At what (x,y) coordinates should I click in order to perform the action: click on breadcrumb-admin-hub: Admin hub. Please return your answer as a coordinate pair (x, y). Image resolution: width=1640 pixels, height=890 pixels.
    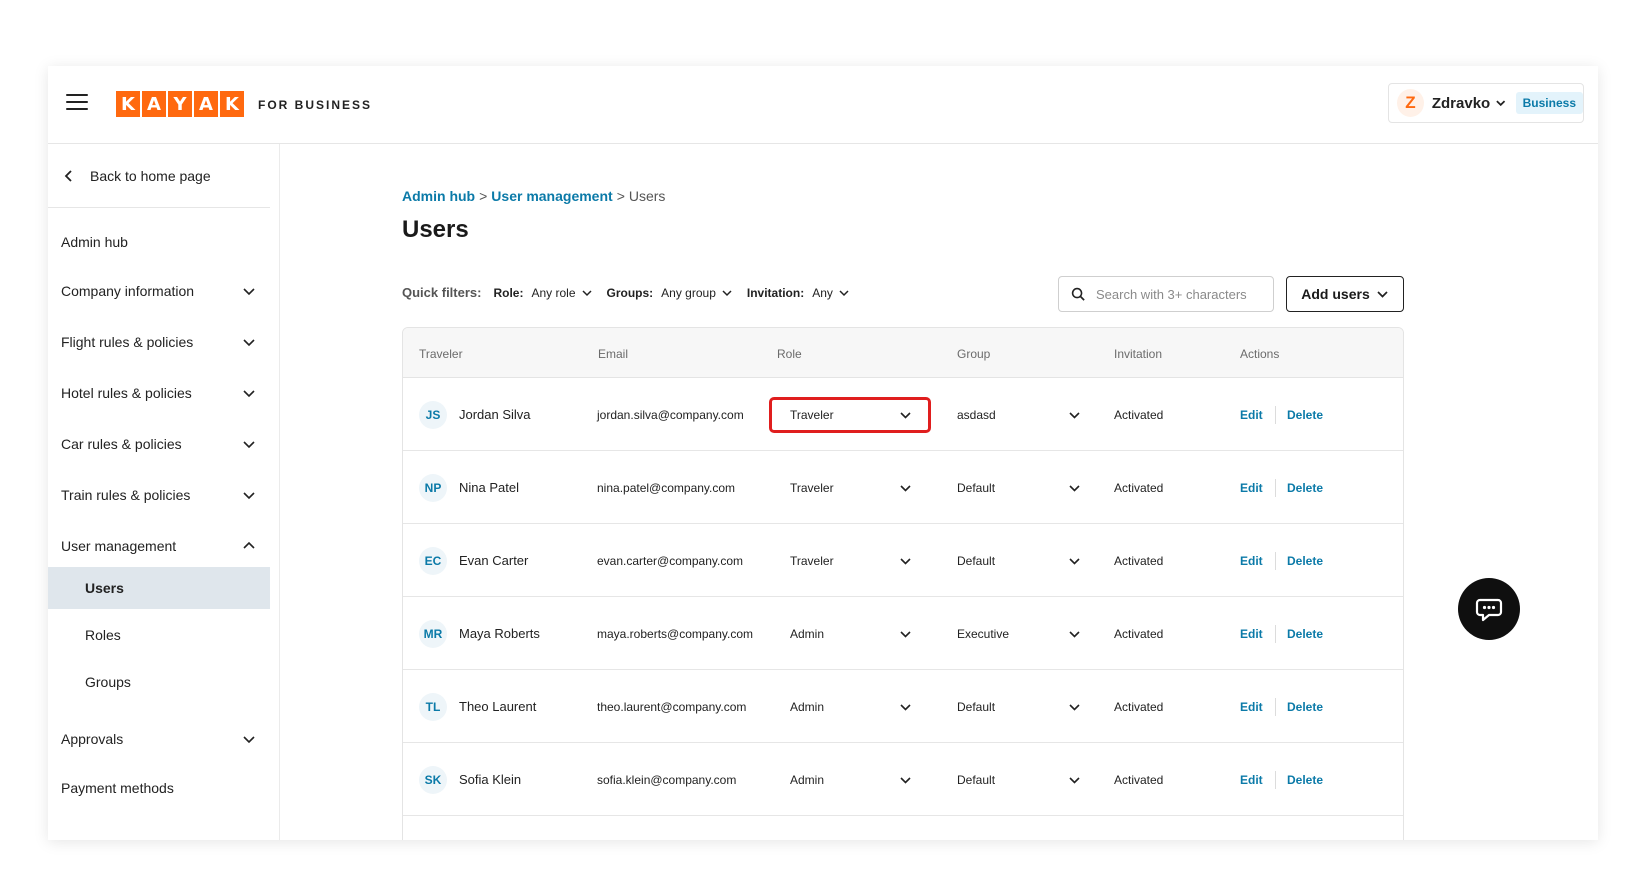
    Looking at the image, I should click on (438, 196).